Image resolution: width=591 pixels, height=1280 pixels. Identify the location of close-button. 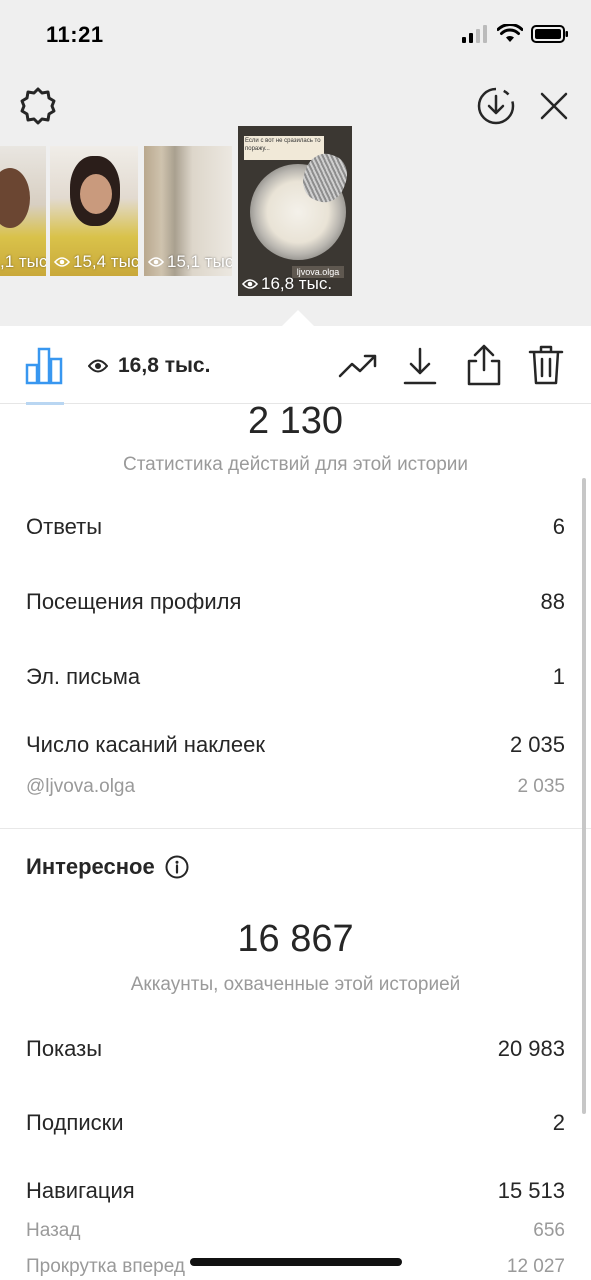
(554, 106).